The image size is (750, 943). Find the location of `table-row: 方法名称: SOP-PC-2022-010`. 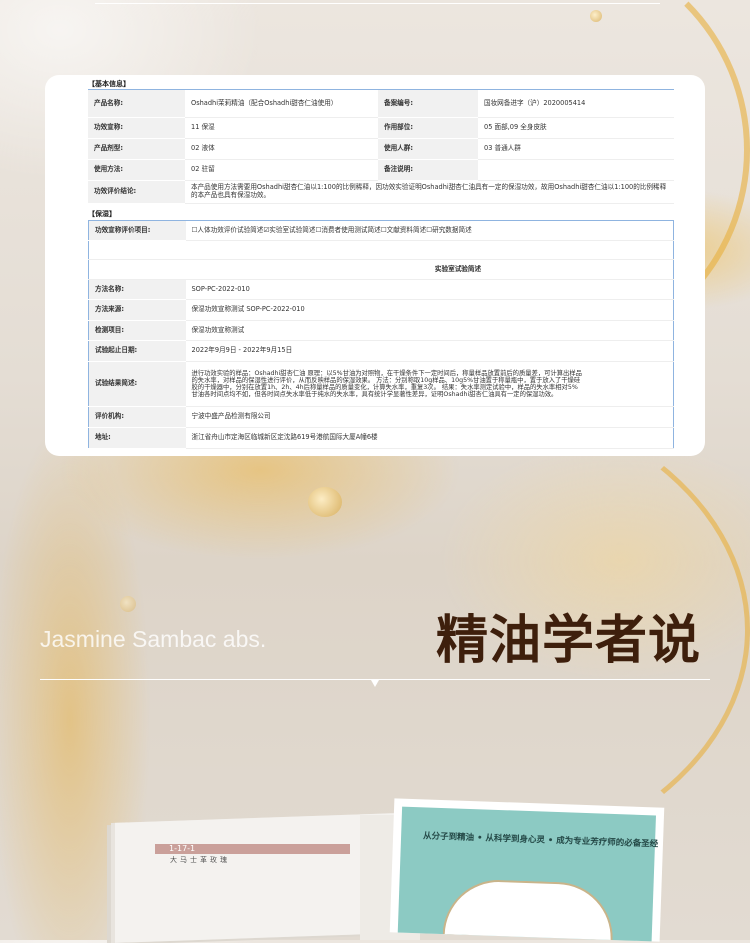

table-row: 方法名称: SOP-PC-2022-010 is located at coordinates (381, 289).